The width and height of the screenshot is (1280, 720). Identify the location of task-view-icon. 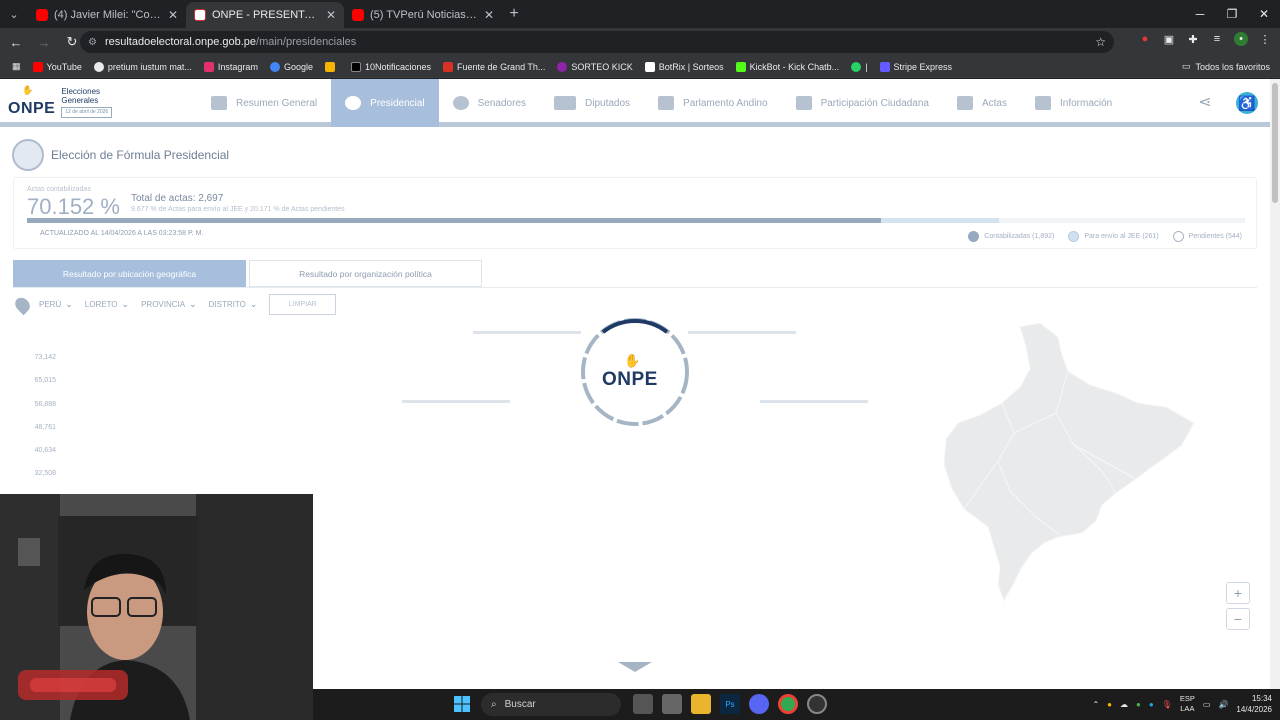
(643, 704).